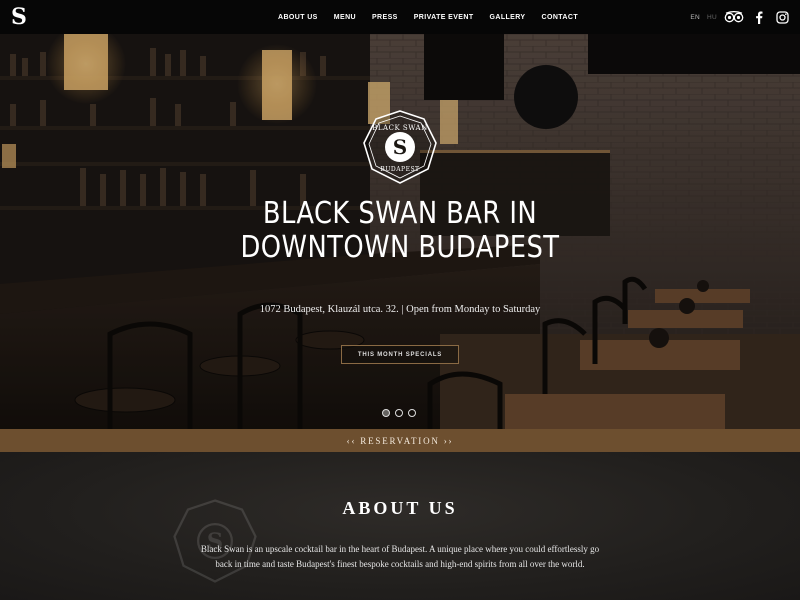 The image size is (800, 600). I want to click on slider-dots, so click(399, 413).